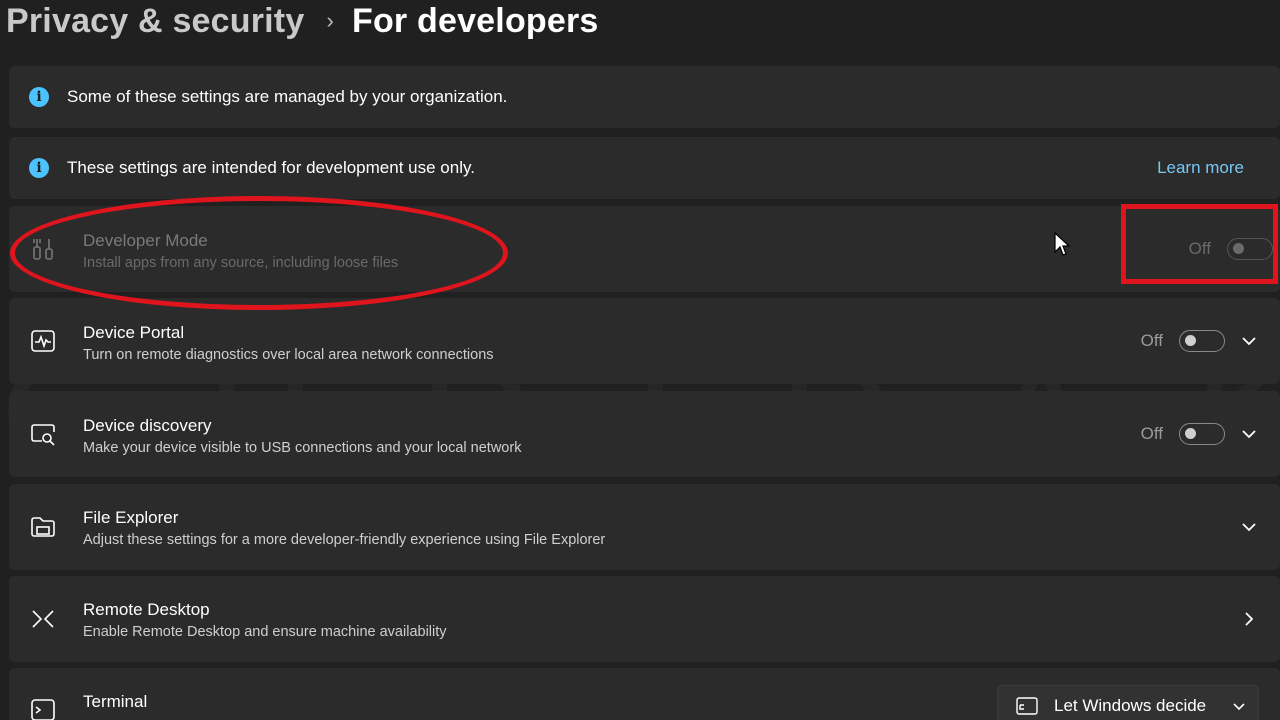 The width and height of the screenshot is (1280, 720). I want to click on learn-more-link: Learn more, so click(1200, 168).